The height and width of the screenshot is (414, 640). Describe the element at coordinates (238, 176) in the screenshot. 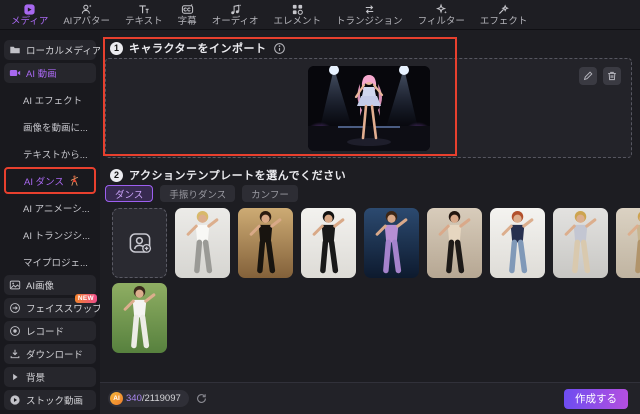

I see `step2-title: アクションテンプレートを選んでください` at that location.